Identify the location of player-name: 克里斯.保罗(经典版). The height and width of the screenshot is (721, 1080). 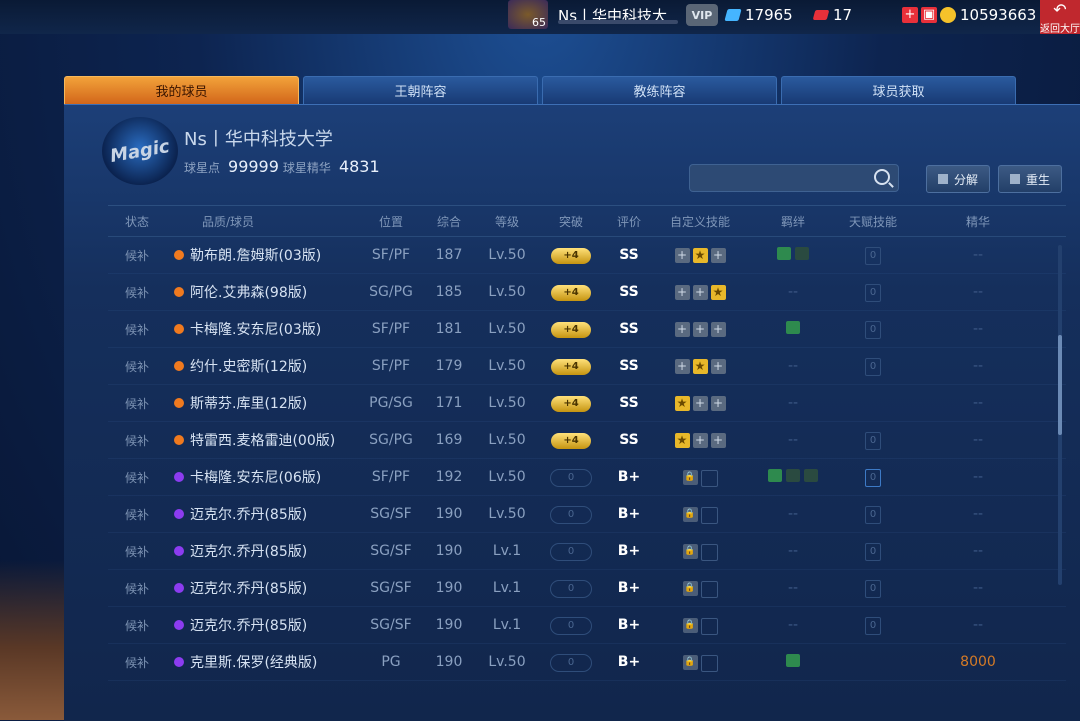
(253, 662).